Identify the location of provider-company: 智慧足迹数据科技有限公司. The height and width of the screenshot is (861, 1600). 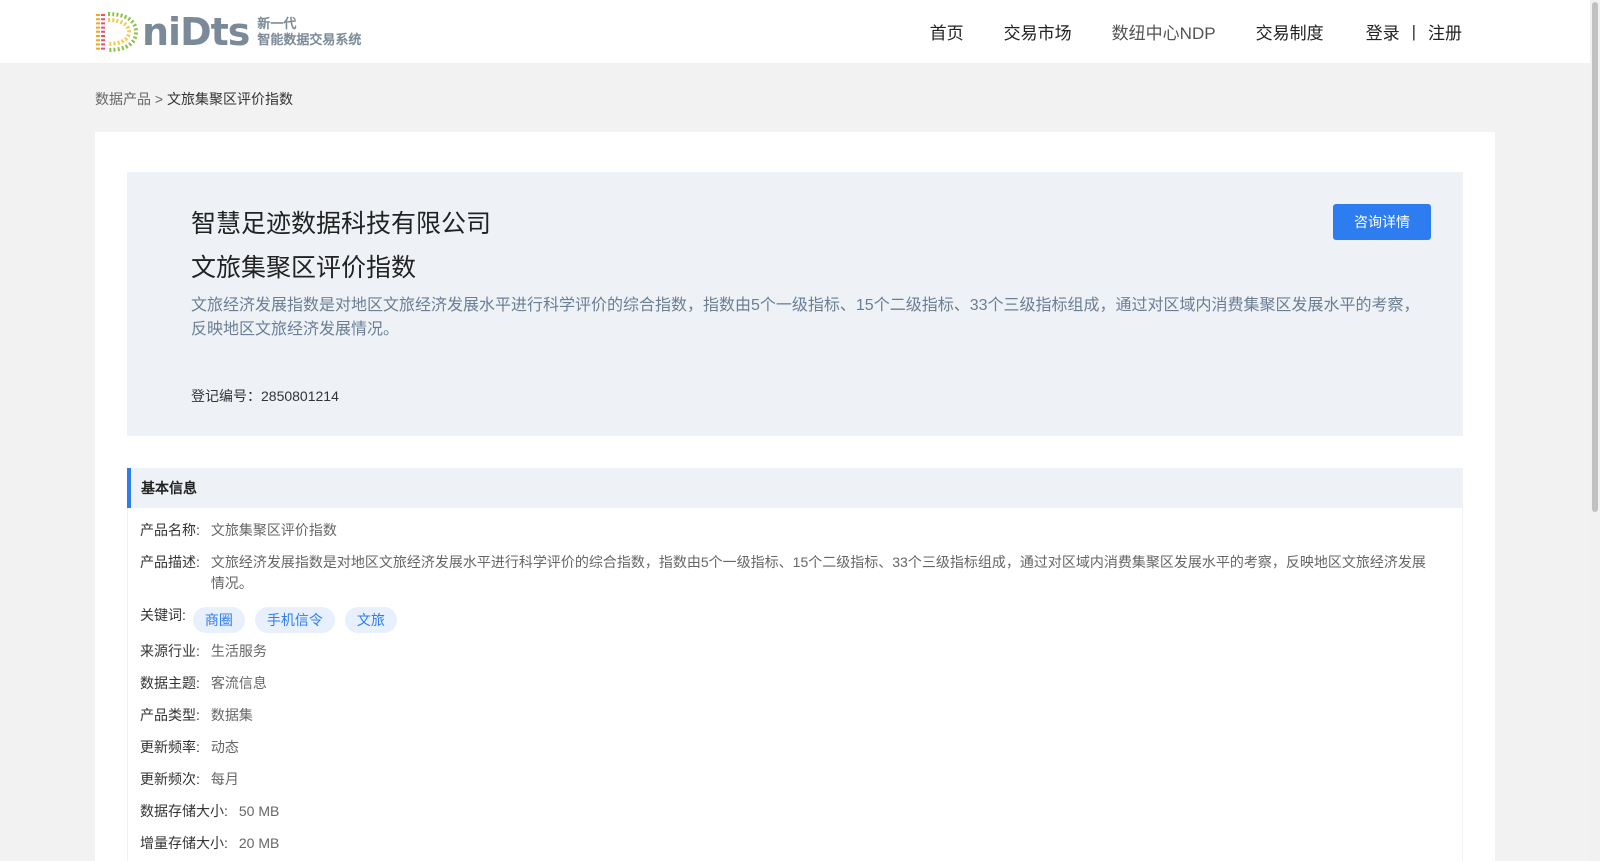
(341, 224).